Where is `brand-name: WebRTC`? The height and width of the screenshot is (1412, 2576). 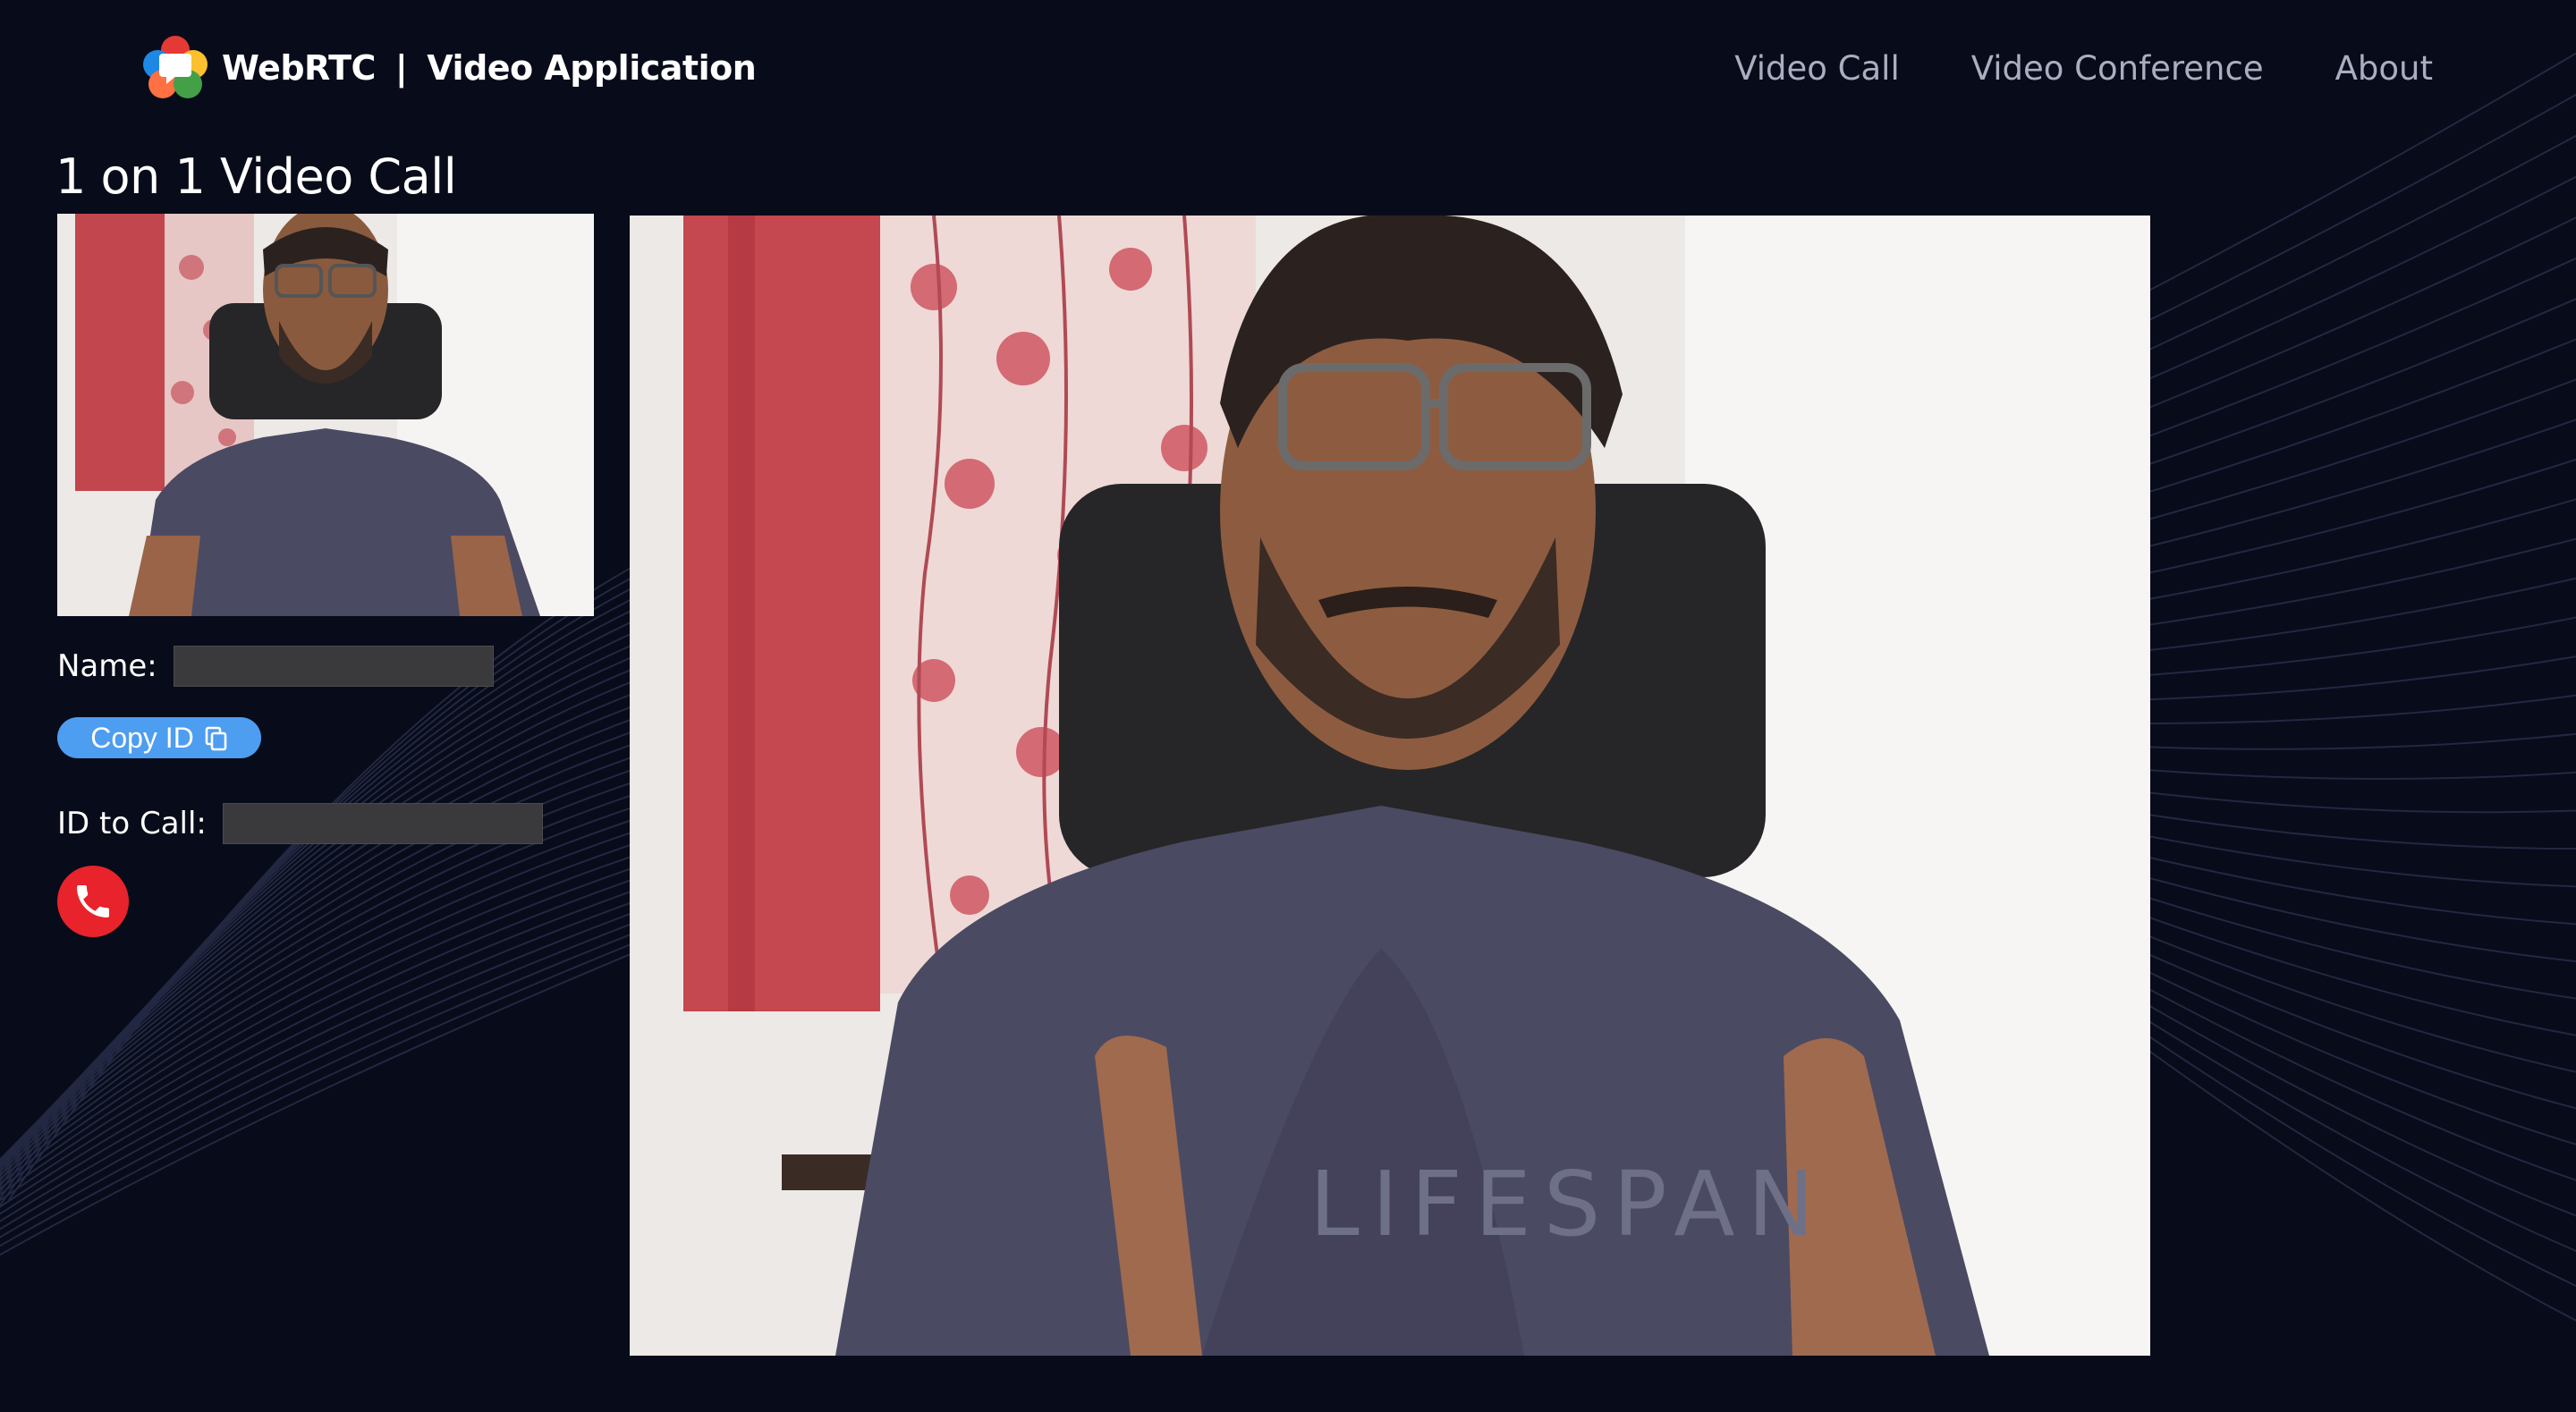 brand-name: WebRTC is located at coordinates (299, 68).